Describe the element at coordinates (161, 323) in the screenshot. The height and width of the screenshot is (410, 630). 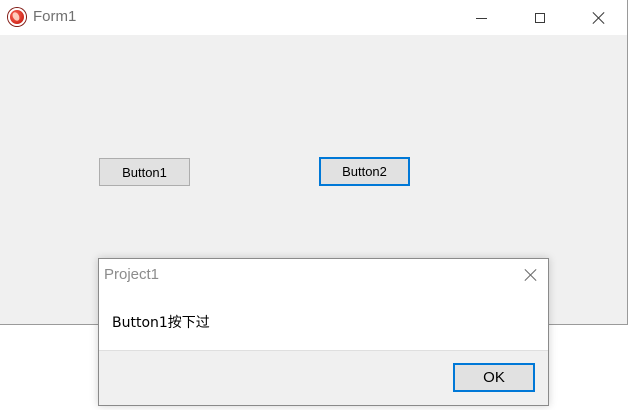
I see `dialog-message: Button1按下过` at that location.